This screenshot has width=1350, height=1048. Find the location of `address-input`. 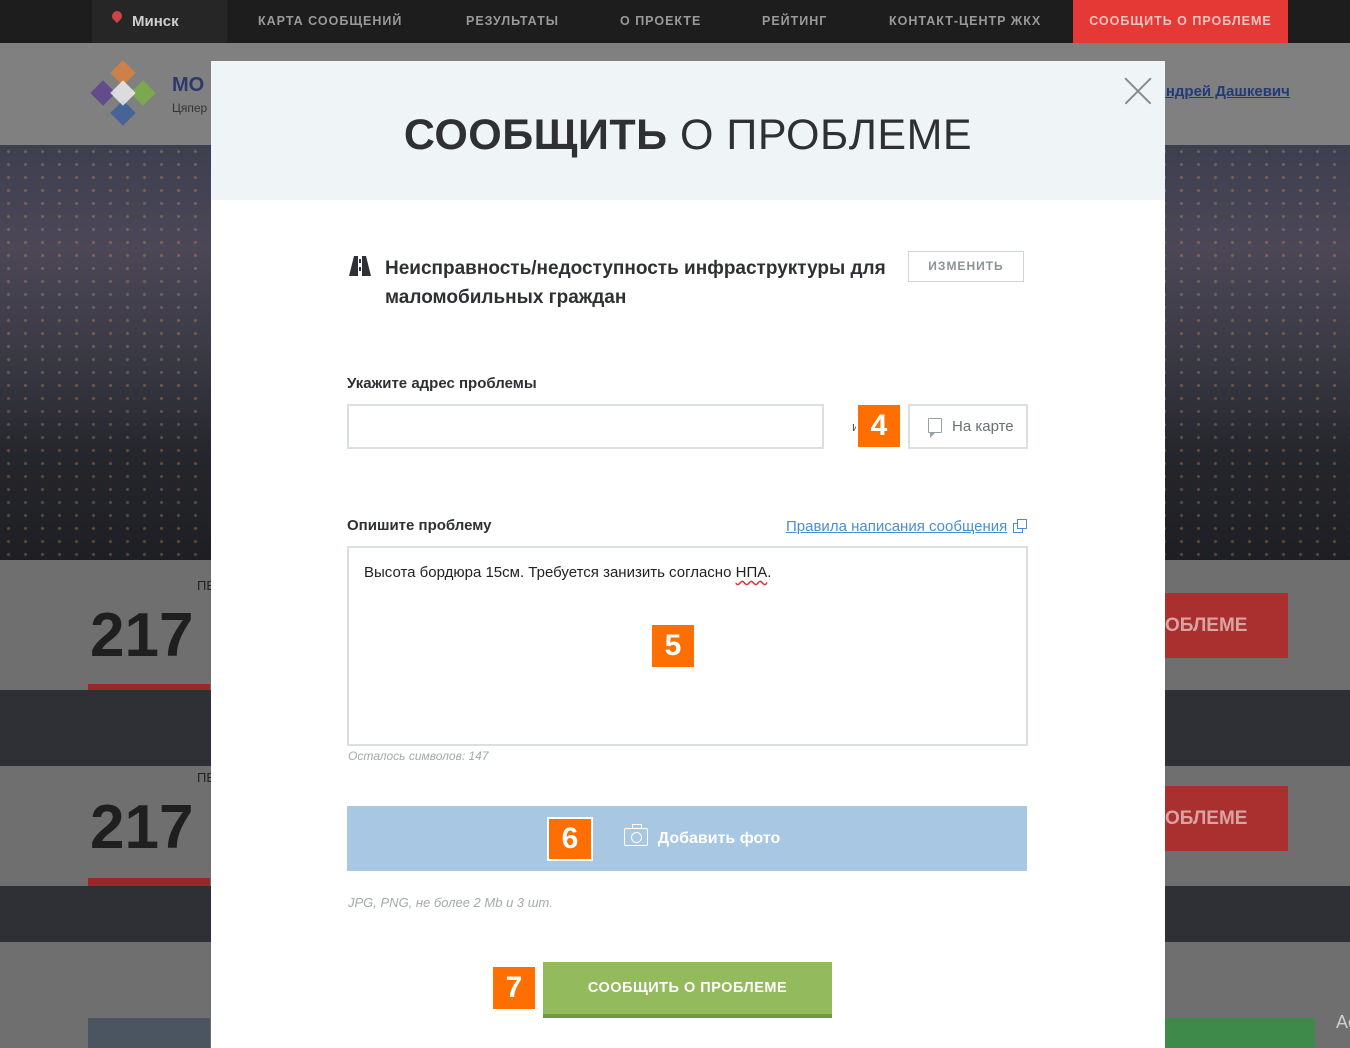

address-input is located at coordinates (585, 426).